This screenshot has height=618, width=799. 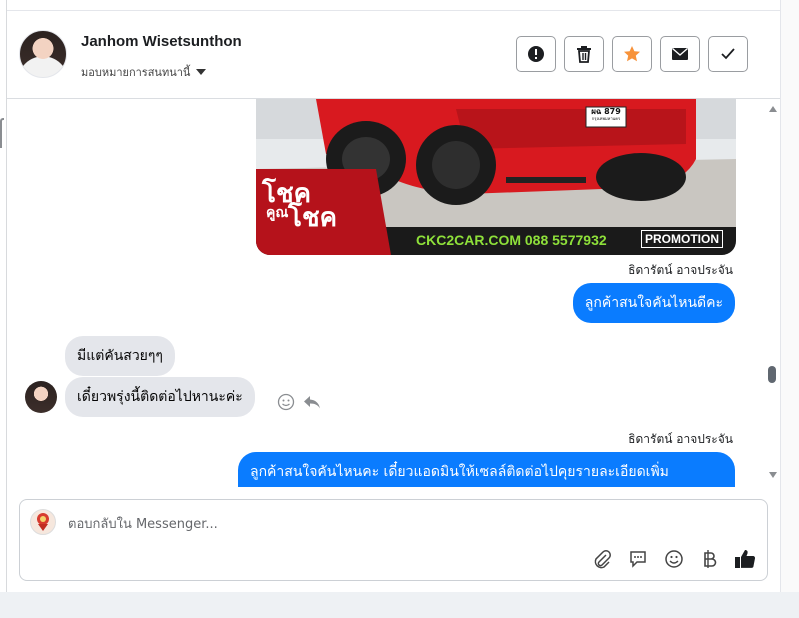 I want to click on delete-button, so click(x=584, y=54).